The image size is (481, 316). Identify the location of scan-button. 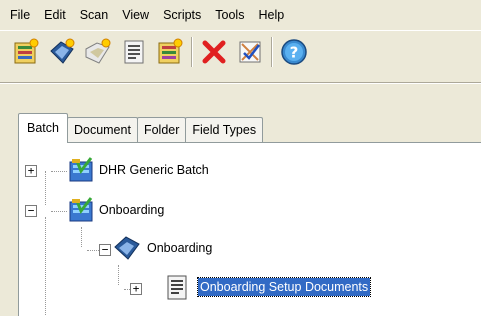
(170, 52).